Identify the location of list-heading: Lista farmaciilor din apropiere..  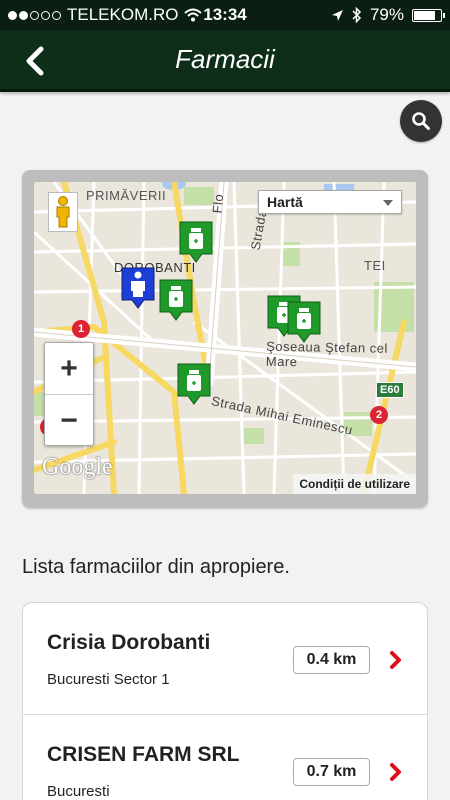
(156, 567).